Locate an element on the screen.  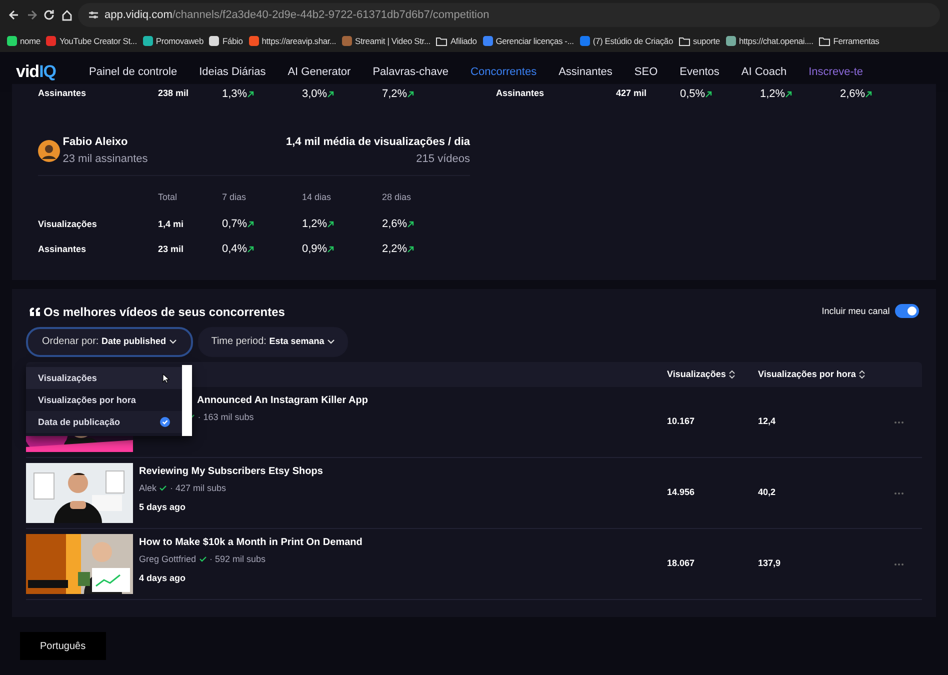
bookmark-link: Fábio is located at coordinates (232, 41).